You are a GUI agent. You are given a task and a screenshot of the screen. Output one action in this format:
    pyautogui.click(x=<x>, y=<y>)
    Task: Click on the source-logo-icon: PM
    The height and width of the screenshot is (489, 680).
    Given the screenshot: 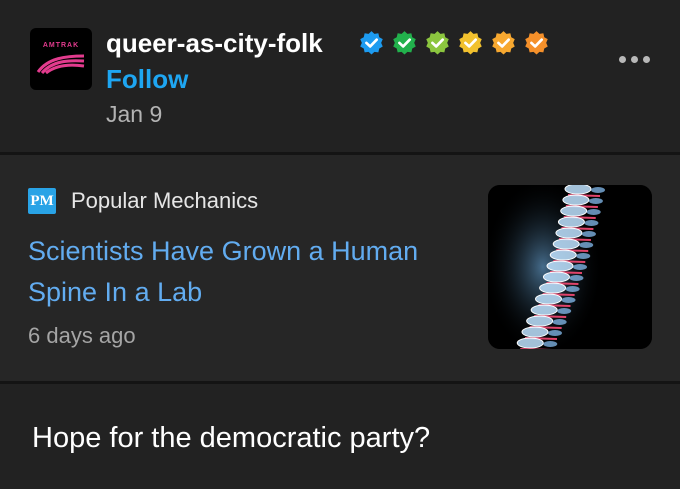 What is the action you would take?
    pyautogui.click(x=42, y=201)
    